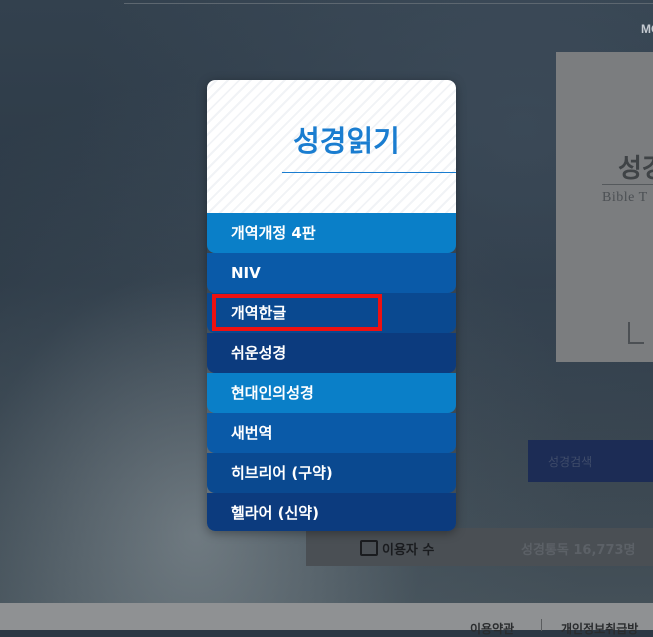  Describe the element at coordinates (647, 29) in the screenshot. I see `header-menu-text: MO` at that location.